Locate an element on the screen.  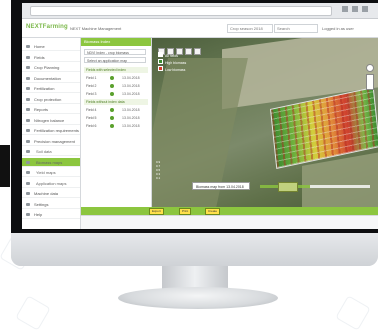
sidebar-item-label: Yield maps is located at coordinates (46, 172).